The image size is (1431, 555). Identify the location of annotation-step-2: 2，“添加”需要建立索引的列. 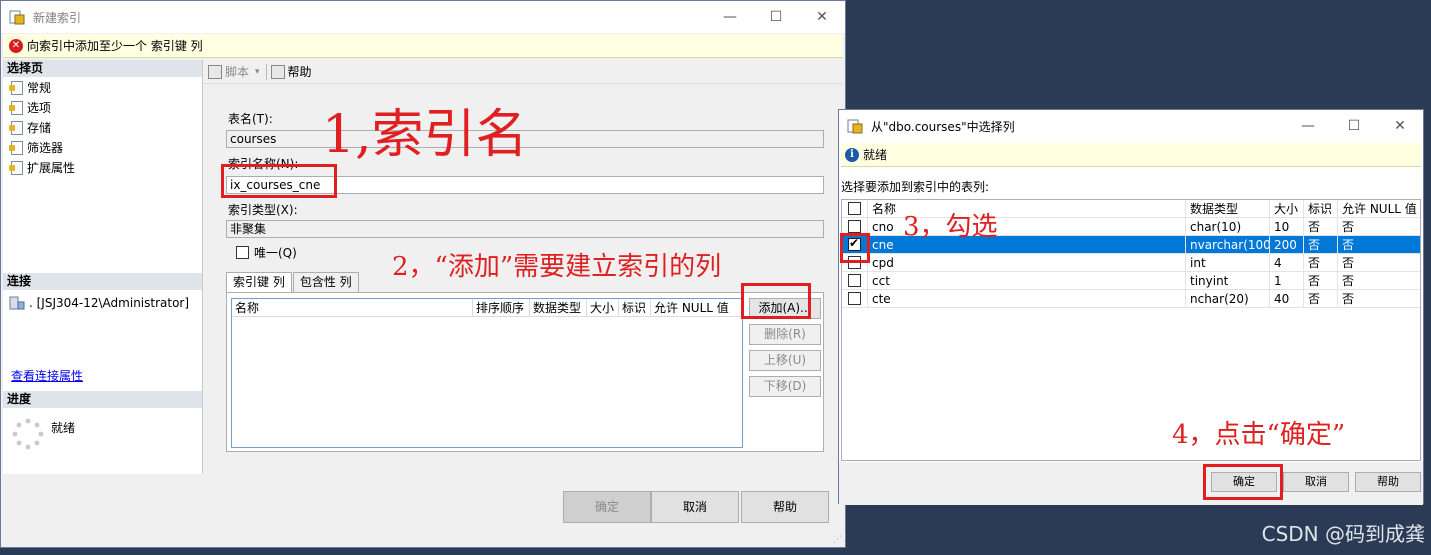
(557, 267).